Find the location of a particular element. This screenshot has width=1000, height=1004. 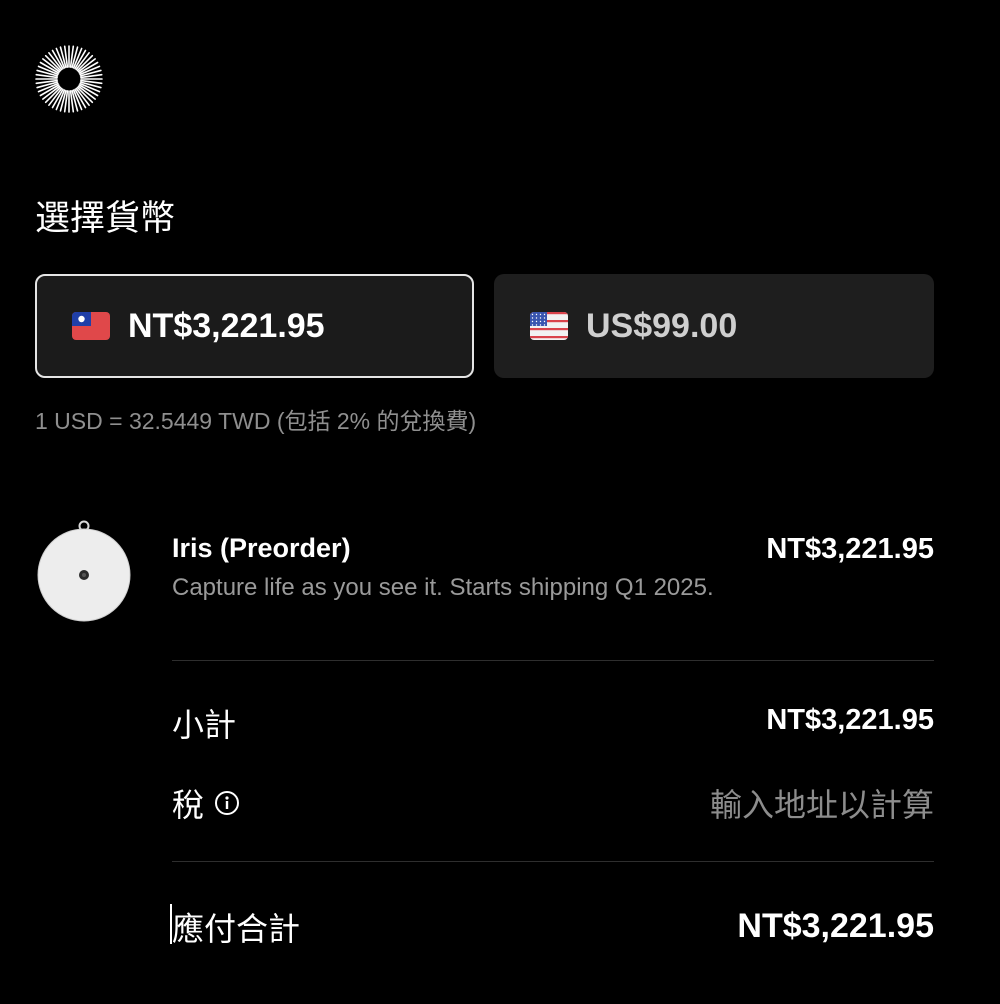

currency-option-twd: NT$3,221.95 is located at coordinates (254, 326).